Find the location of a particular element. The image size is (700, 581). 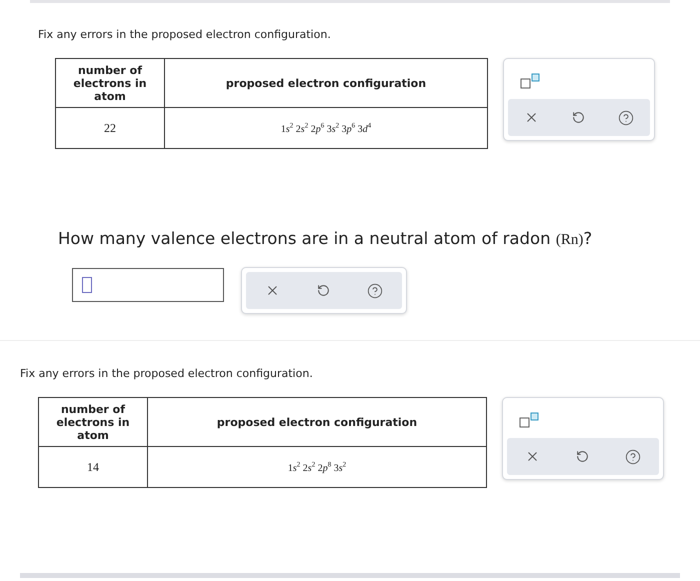

table-cell: 22 is located at coordinates (110, 128).